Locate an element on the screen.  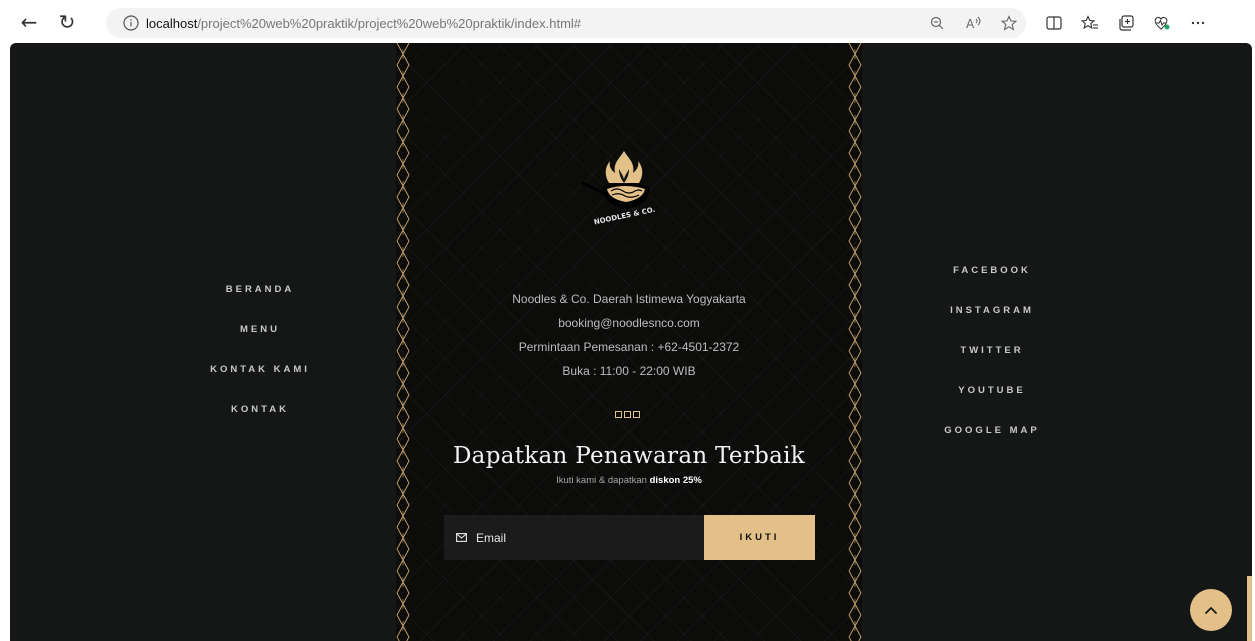
more-icon is located at coordinates (1198, 23).